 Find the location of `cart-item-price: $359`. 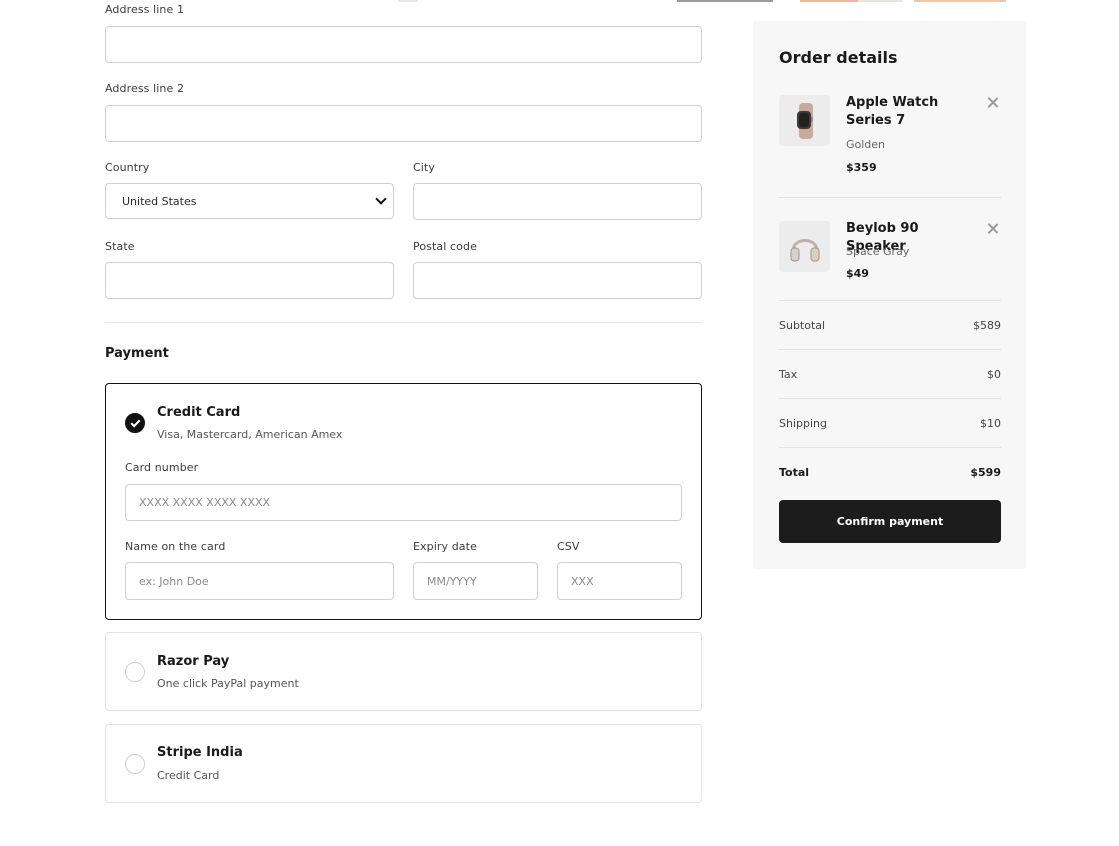

cart-item-price: $359 is located at coordinates (861, 167).